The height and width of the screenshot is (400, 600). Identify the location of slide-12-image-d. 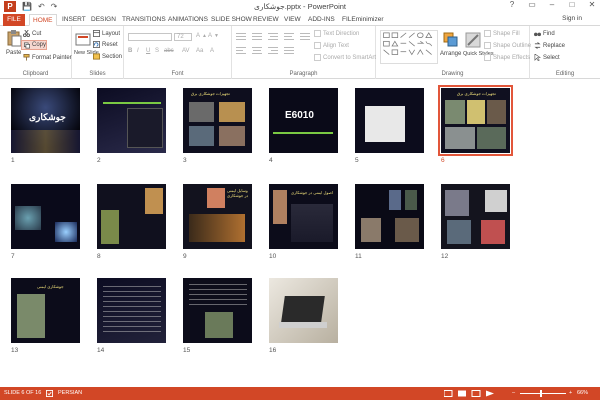
(493, 232).